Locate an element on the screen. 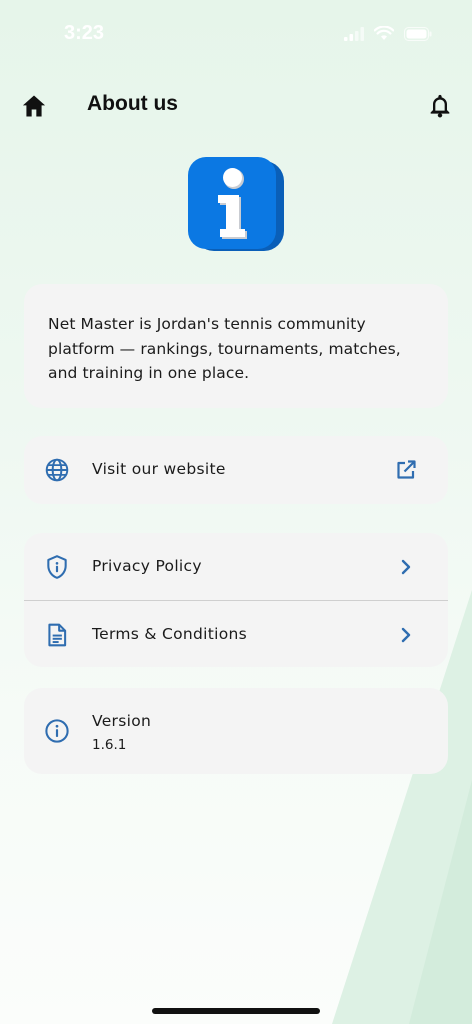 This screenshot has height=1024, width=472. home-icon is located at coordinates (34, 106).